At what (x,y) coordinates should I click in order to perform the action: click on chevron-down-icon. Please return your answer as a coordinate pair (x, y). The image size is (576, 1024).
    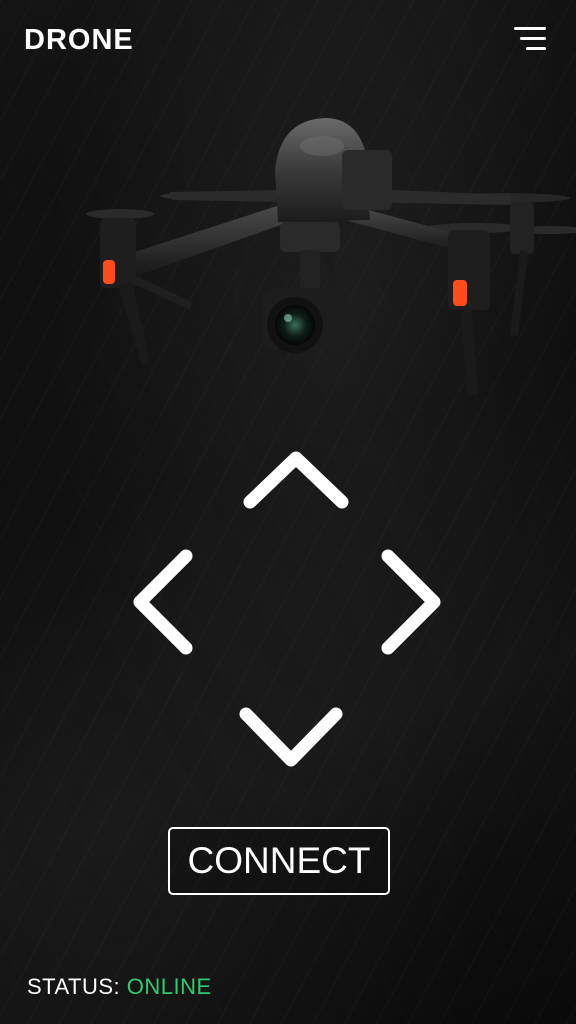
    Looking at the image, I should click on (291, 737).